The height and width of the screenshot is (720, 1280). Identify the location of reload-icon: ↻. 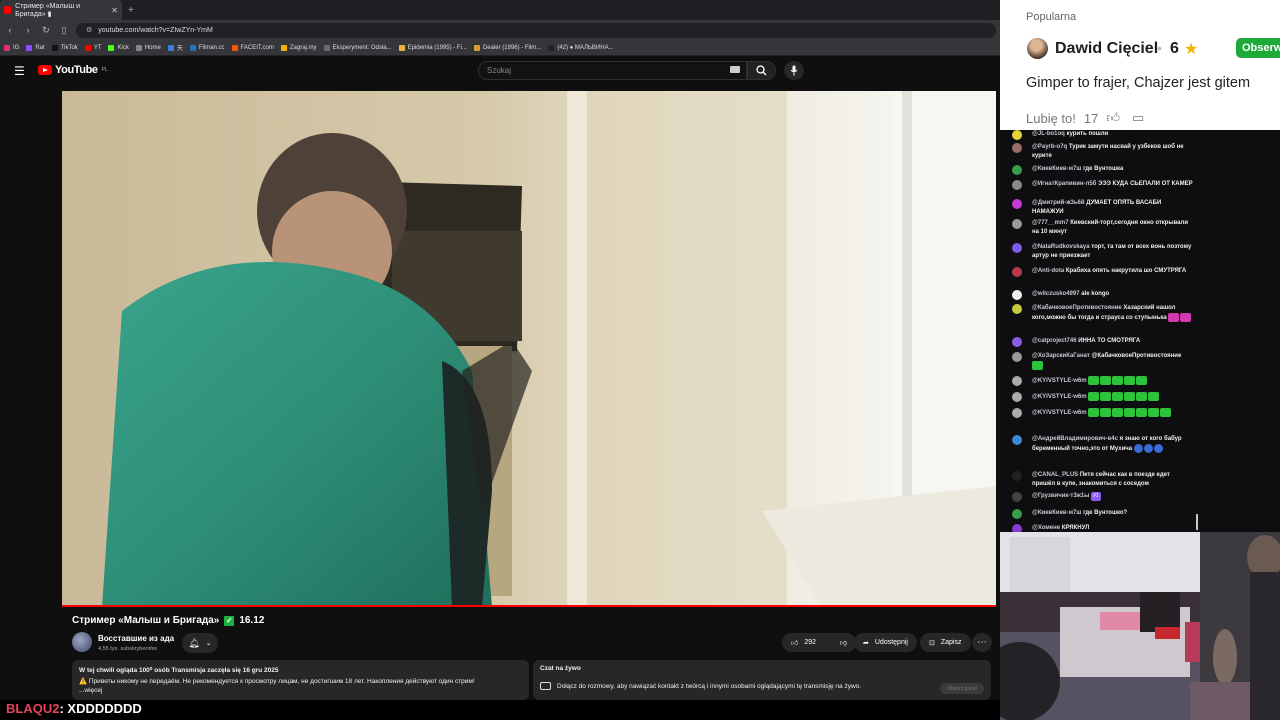
(46, 30).